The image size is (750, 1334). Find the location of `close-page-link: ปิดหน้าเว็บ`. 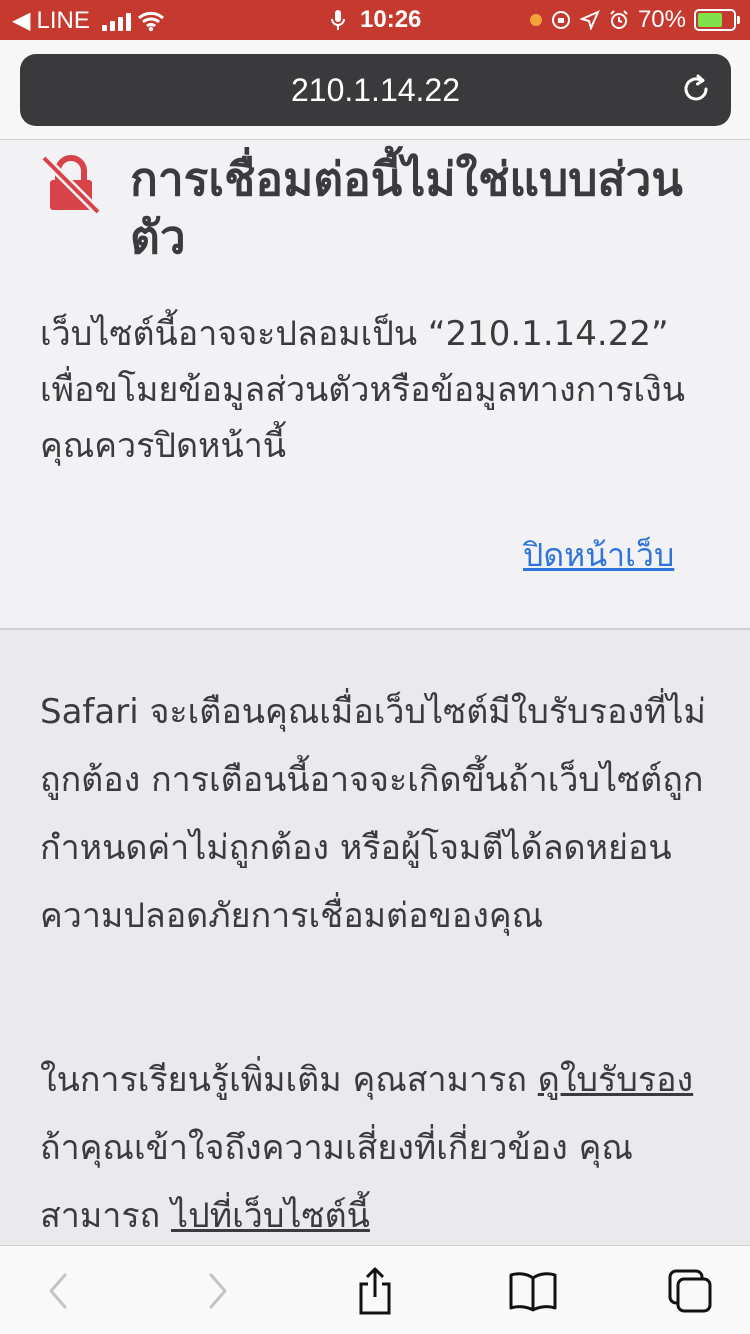

close-page-link: ปิดหน้าเว็บ is located at coordinates (598, 555).